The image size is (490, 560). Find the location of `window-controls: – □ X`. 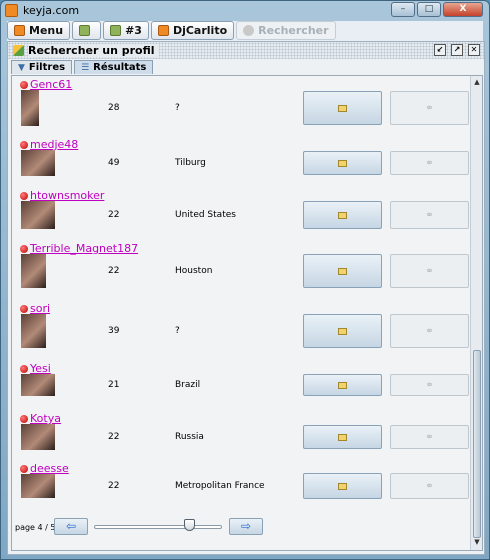

window-controls: – □ X is located at coordinates (437, 9).